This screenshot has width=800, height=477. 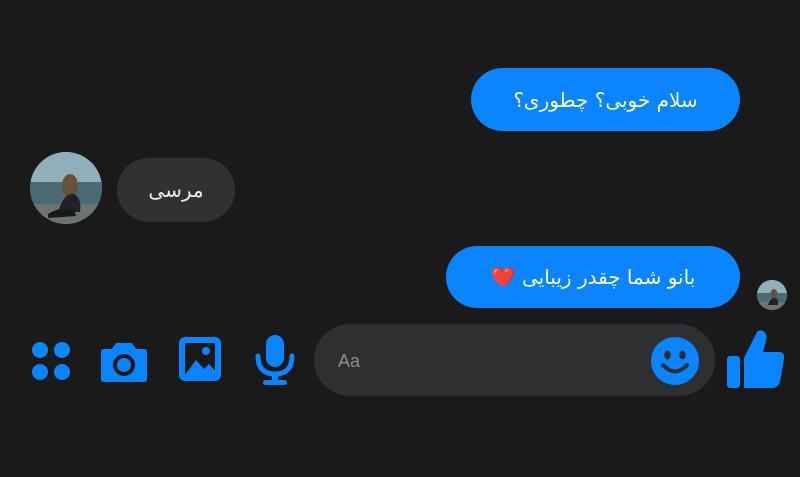 I want to click on gallery-icon, so click(x=200, y=359).